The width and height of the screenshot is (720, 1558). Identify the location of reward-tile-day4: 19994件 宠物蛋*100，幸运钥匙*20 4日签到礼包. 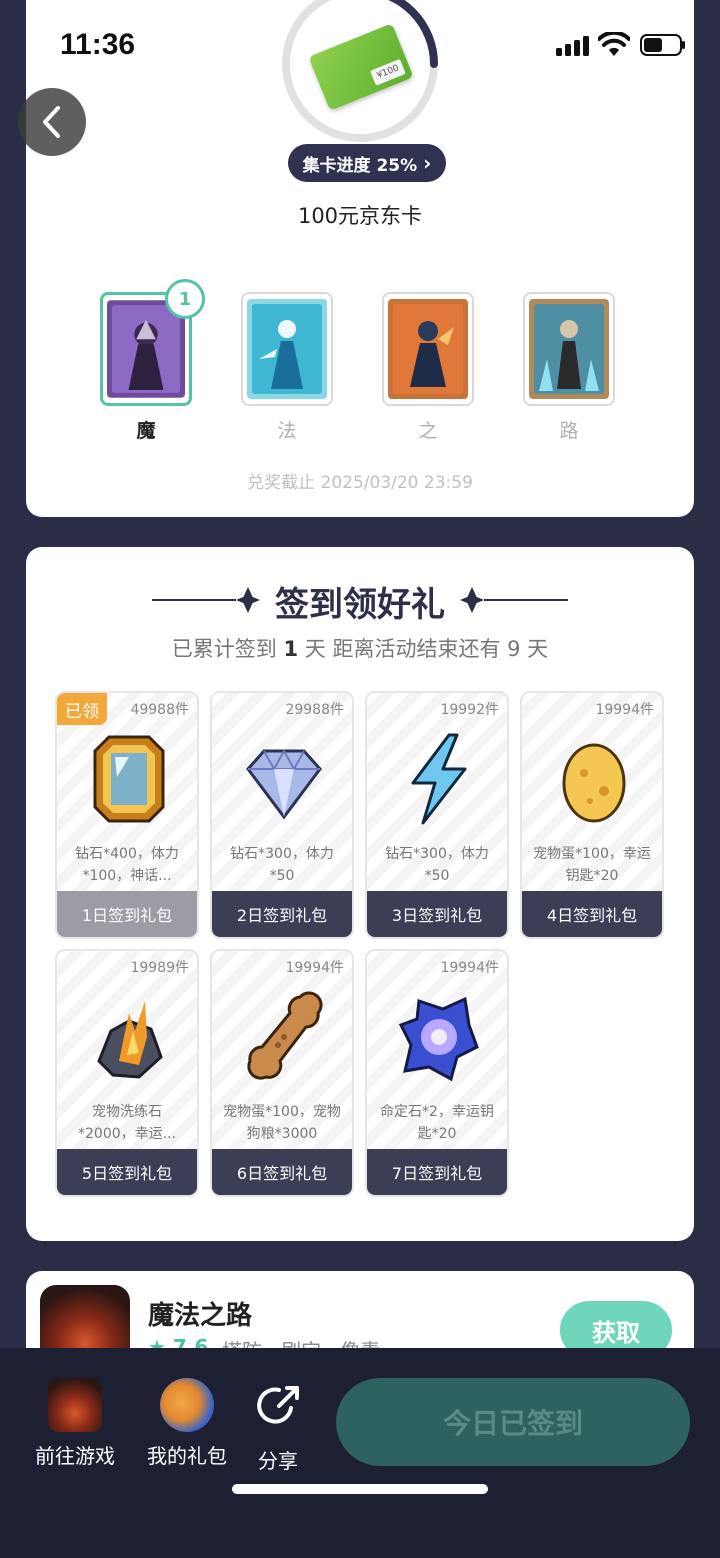
(592, 815).